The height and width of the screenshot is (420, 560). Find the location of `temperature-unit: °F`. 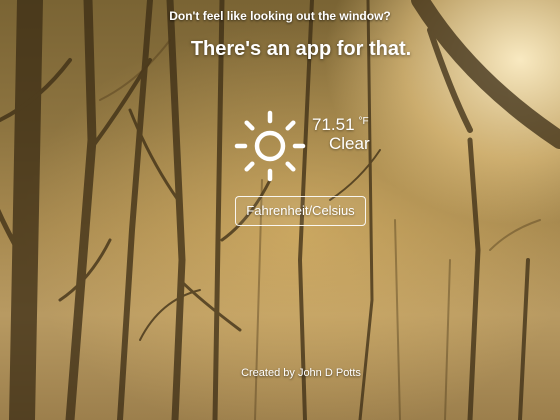

temperature-unit: °F is located at coordinates (363, 121).